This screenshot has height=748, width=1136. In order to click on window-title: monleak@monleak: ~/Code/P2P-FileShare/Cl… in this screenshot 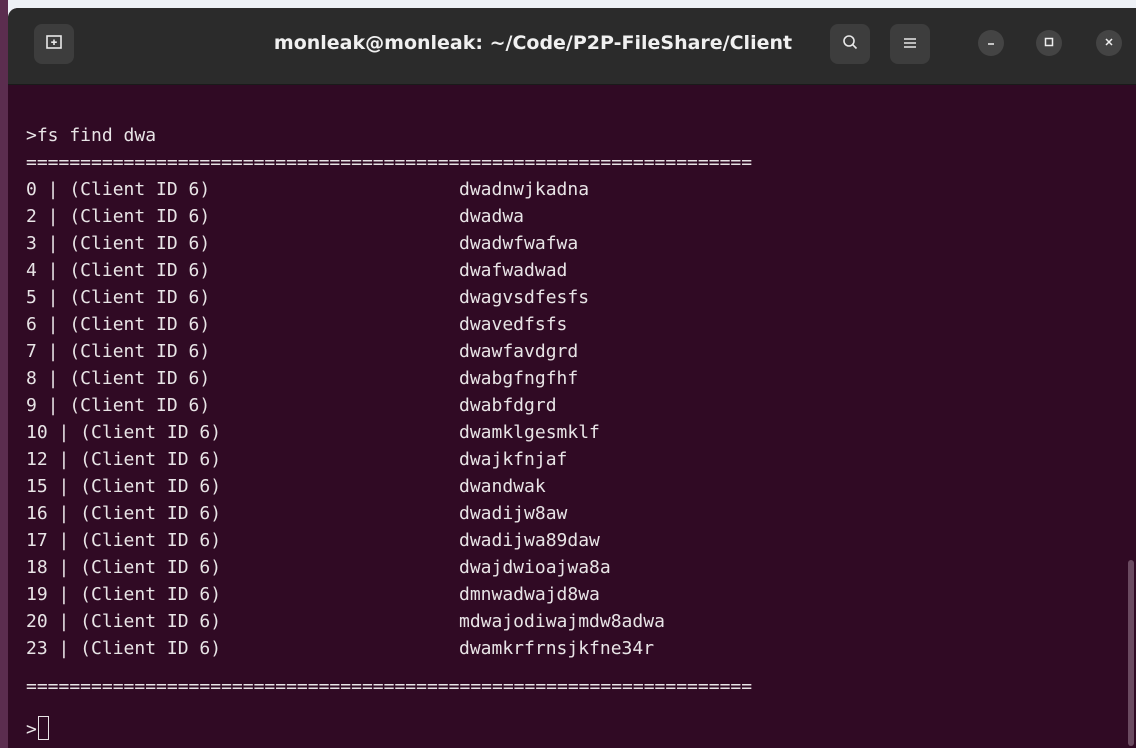, I will do `click(533, 43)`.